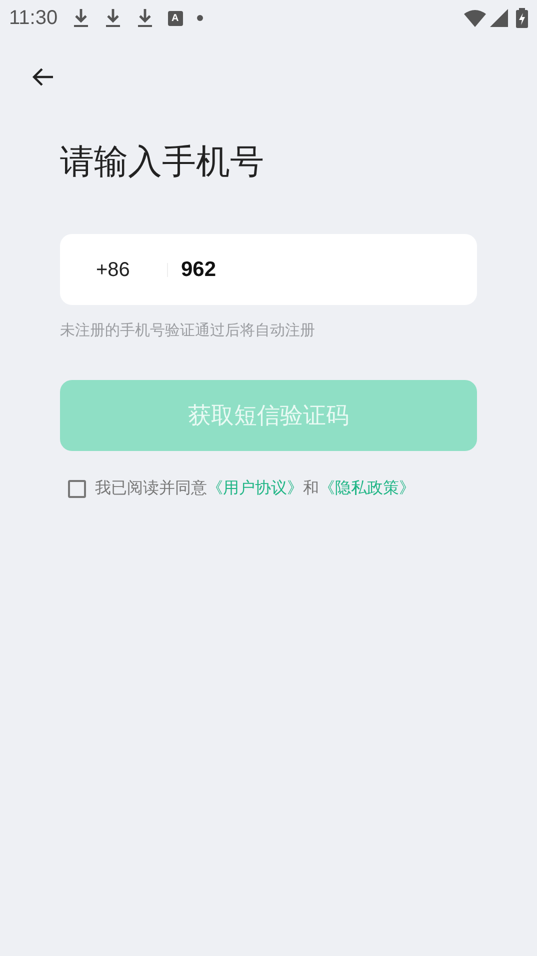 The width and height of the screenshot is (537, 956). What do you see at coordinates (43, 77) in the screenshot?
I see `back-arrow-icon` at bounding box center [43, 77].